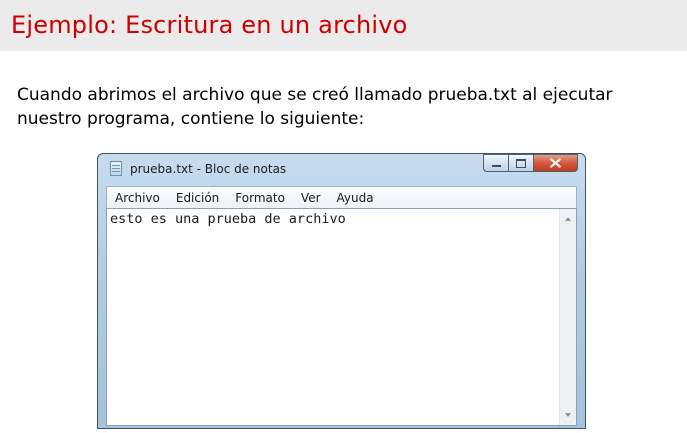  Describe the element at coordinates (568, 219) in the screenshot. I see `scroll-up-arrow-icon` at that location.